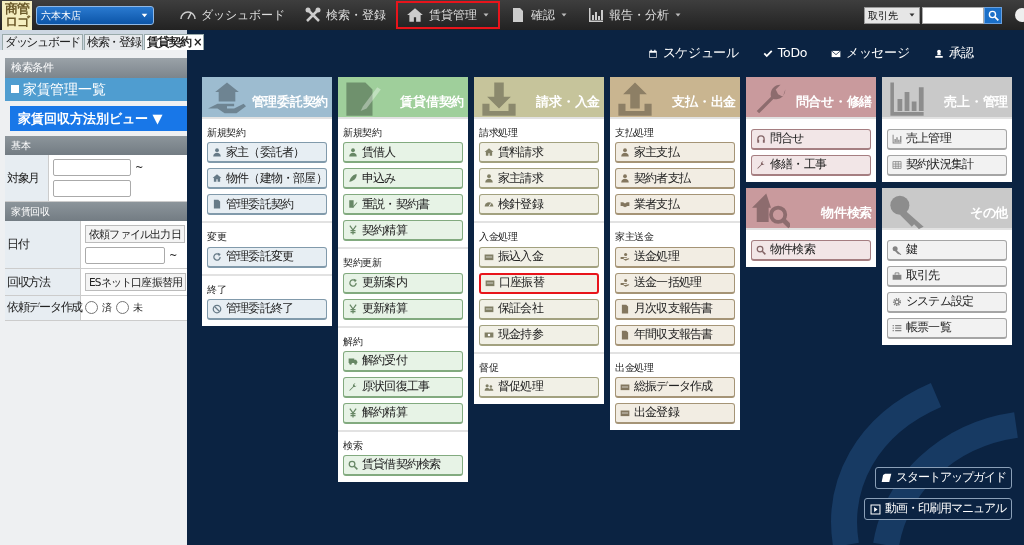  Describe the element at coordinates (539, 387) in the screenshot. I see `menu-button: 督促処理` at that location.